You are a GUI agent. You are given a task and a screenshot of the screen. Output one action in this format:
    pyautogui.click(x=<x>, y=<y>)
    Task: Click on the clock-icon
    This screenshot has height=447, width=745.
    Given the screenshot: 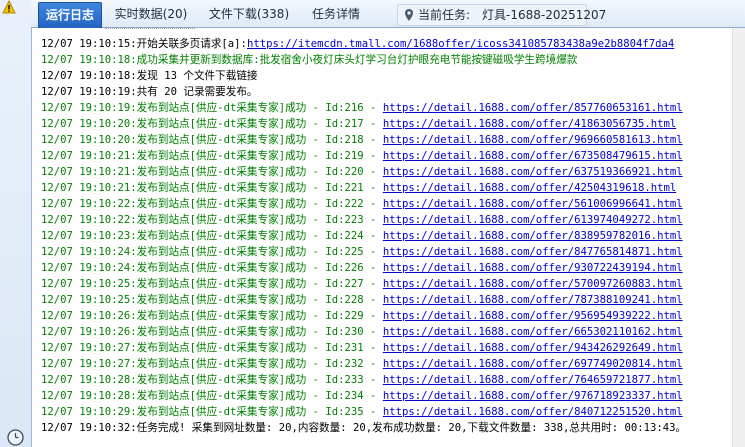 What is the action you would take?
    pyautogui.click(x=15, y=437)
    